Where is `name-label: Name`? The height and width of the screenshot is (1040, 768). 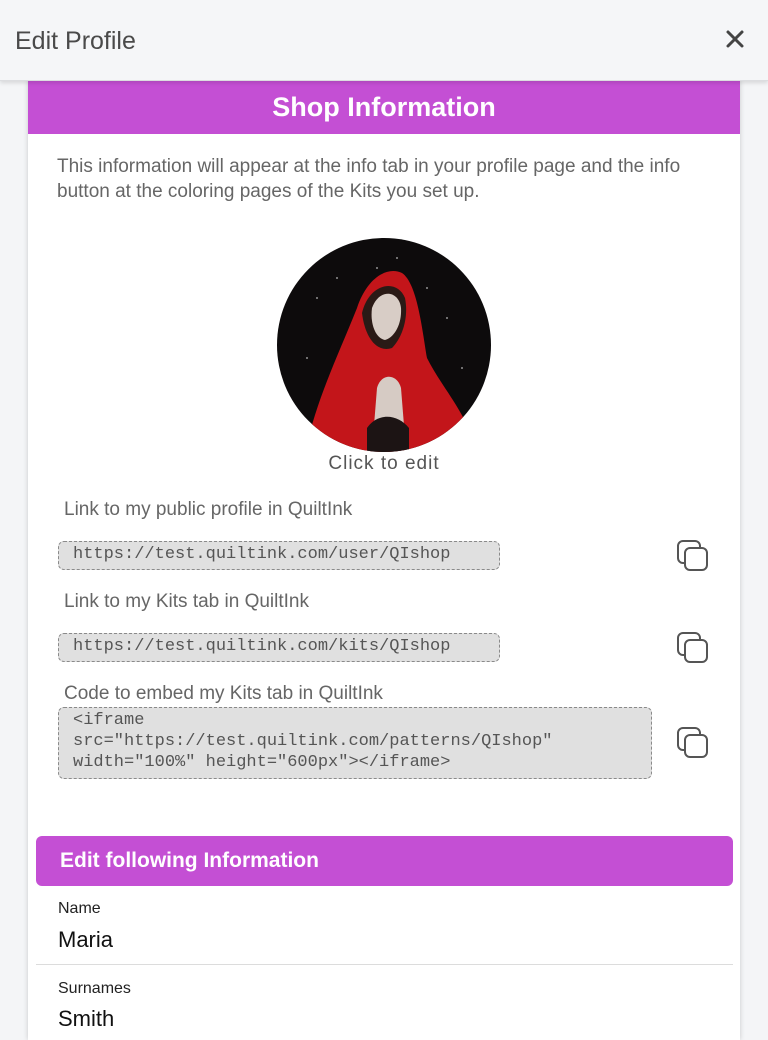
name-label: Name is located at coordinates (79, 908).